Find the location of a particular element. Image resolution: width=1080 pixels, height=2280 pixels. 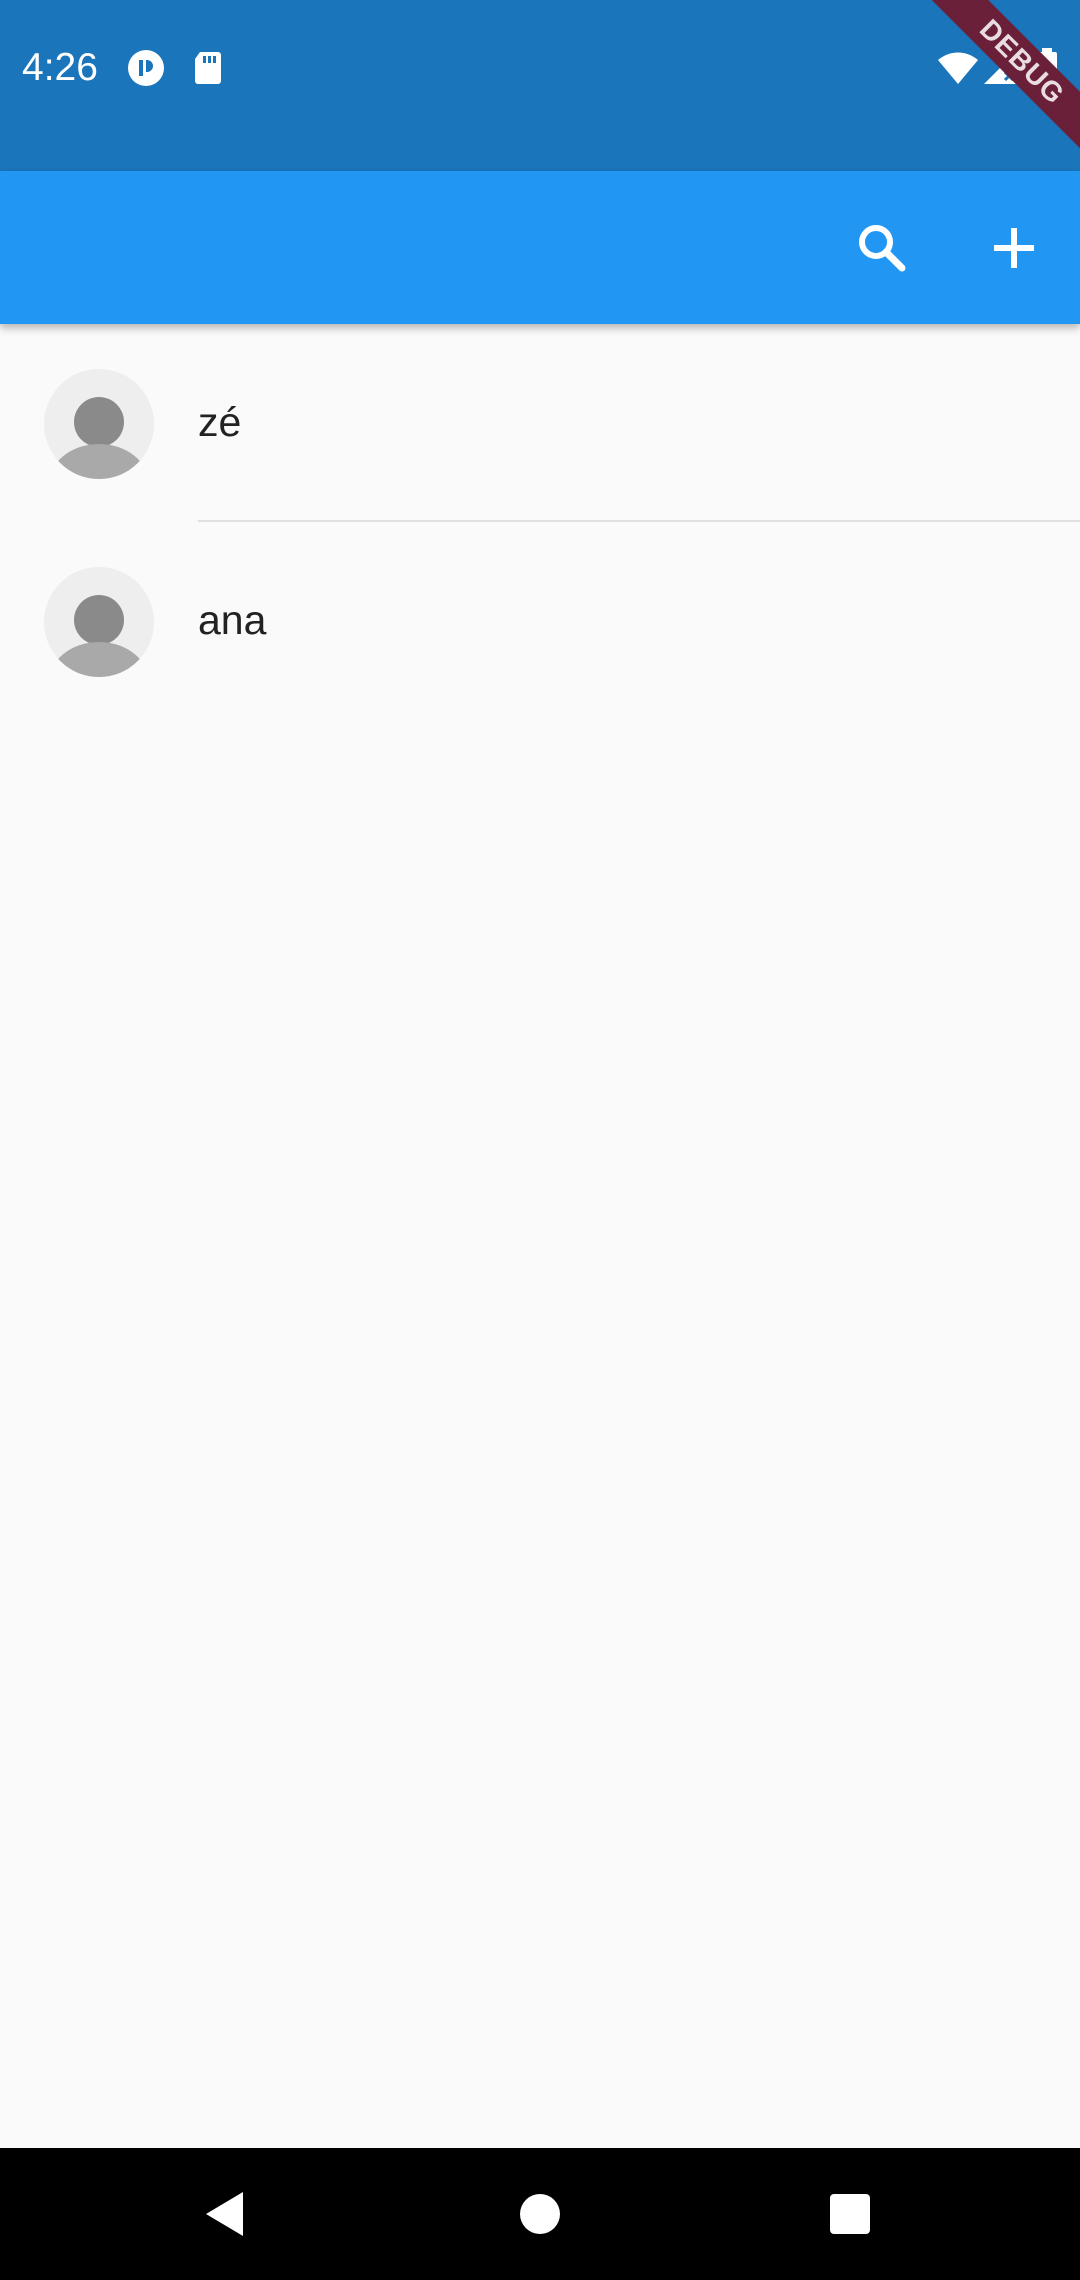

app-bar is located at coordinates (540, 247).